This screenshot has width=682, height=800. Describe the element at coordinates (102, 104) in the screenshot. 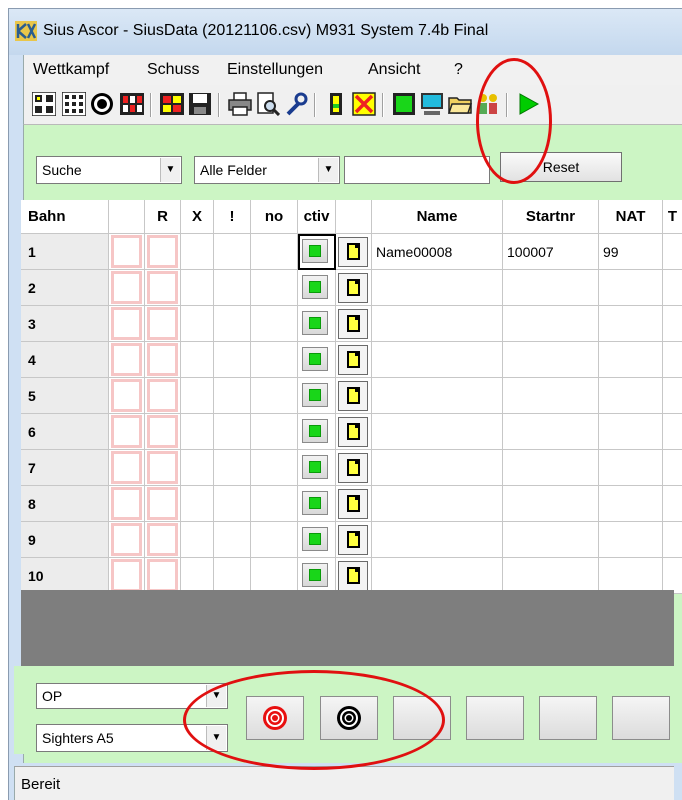

I see `target-icon` at that location.